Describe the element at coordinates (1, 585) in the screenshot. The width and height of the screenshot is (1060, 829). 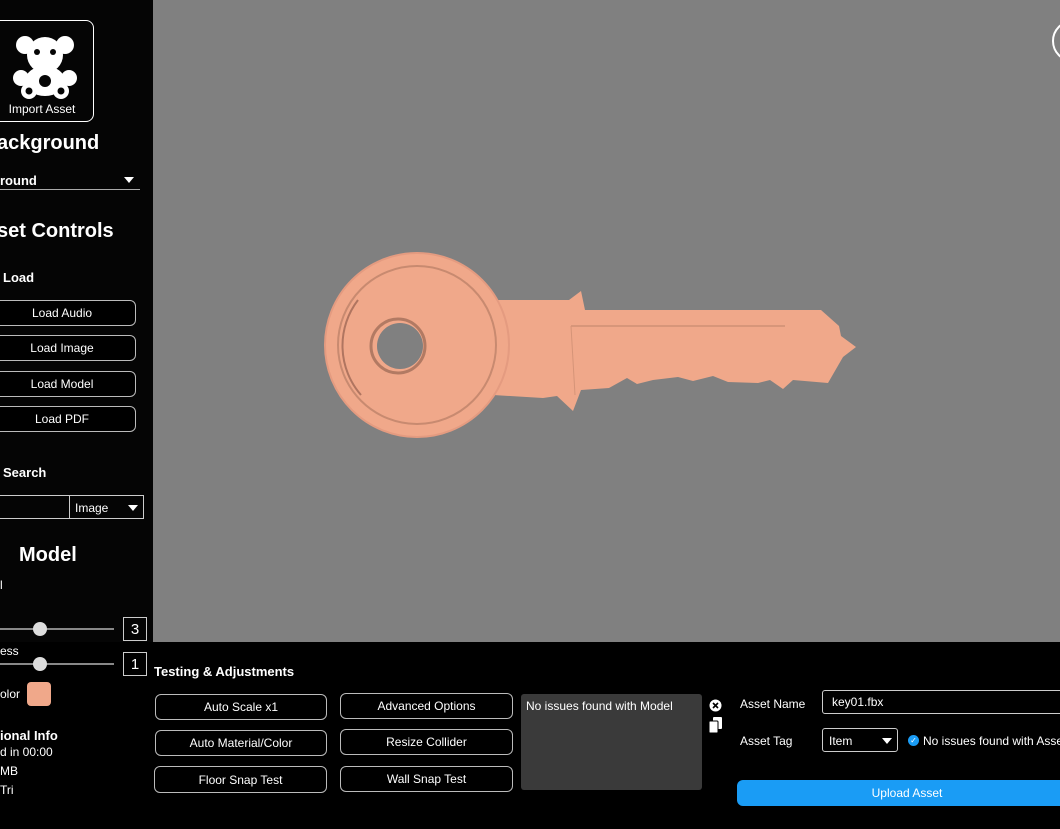
I see `model-note: l` at that location.